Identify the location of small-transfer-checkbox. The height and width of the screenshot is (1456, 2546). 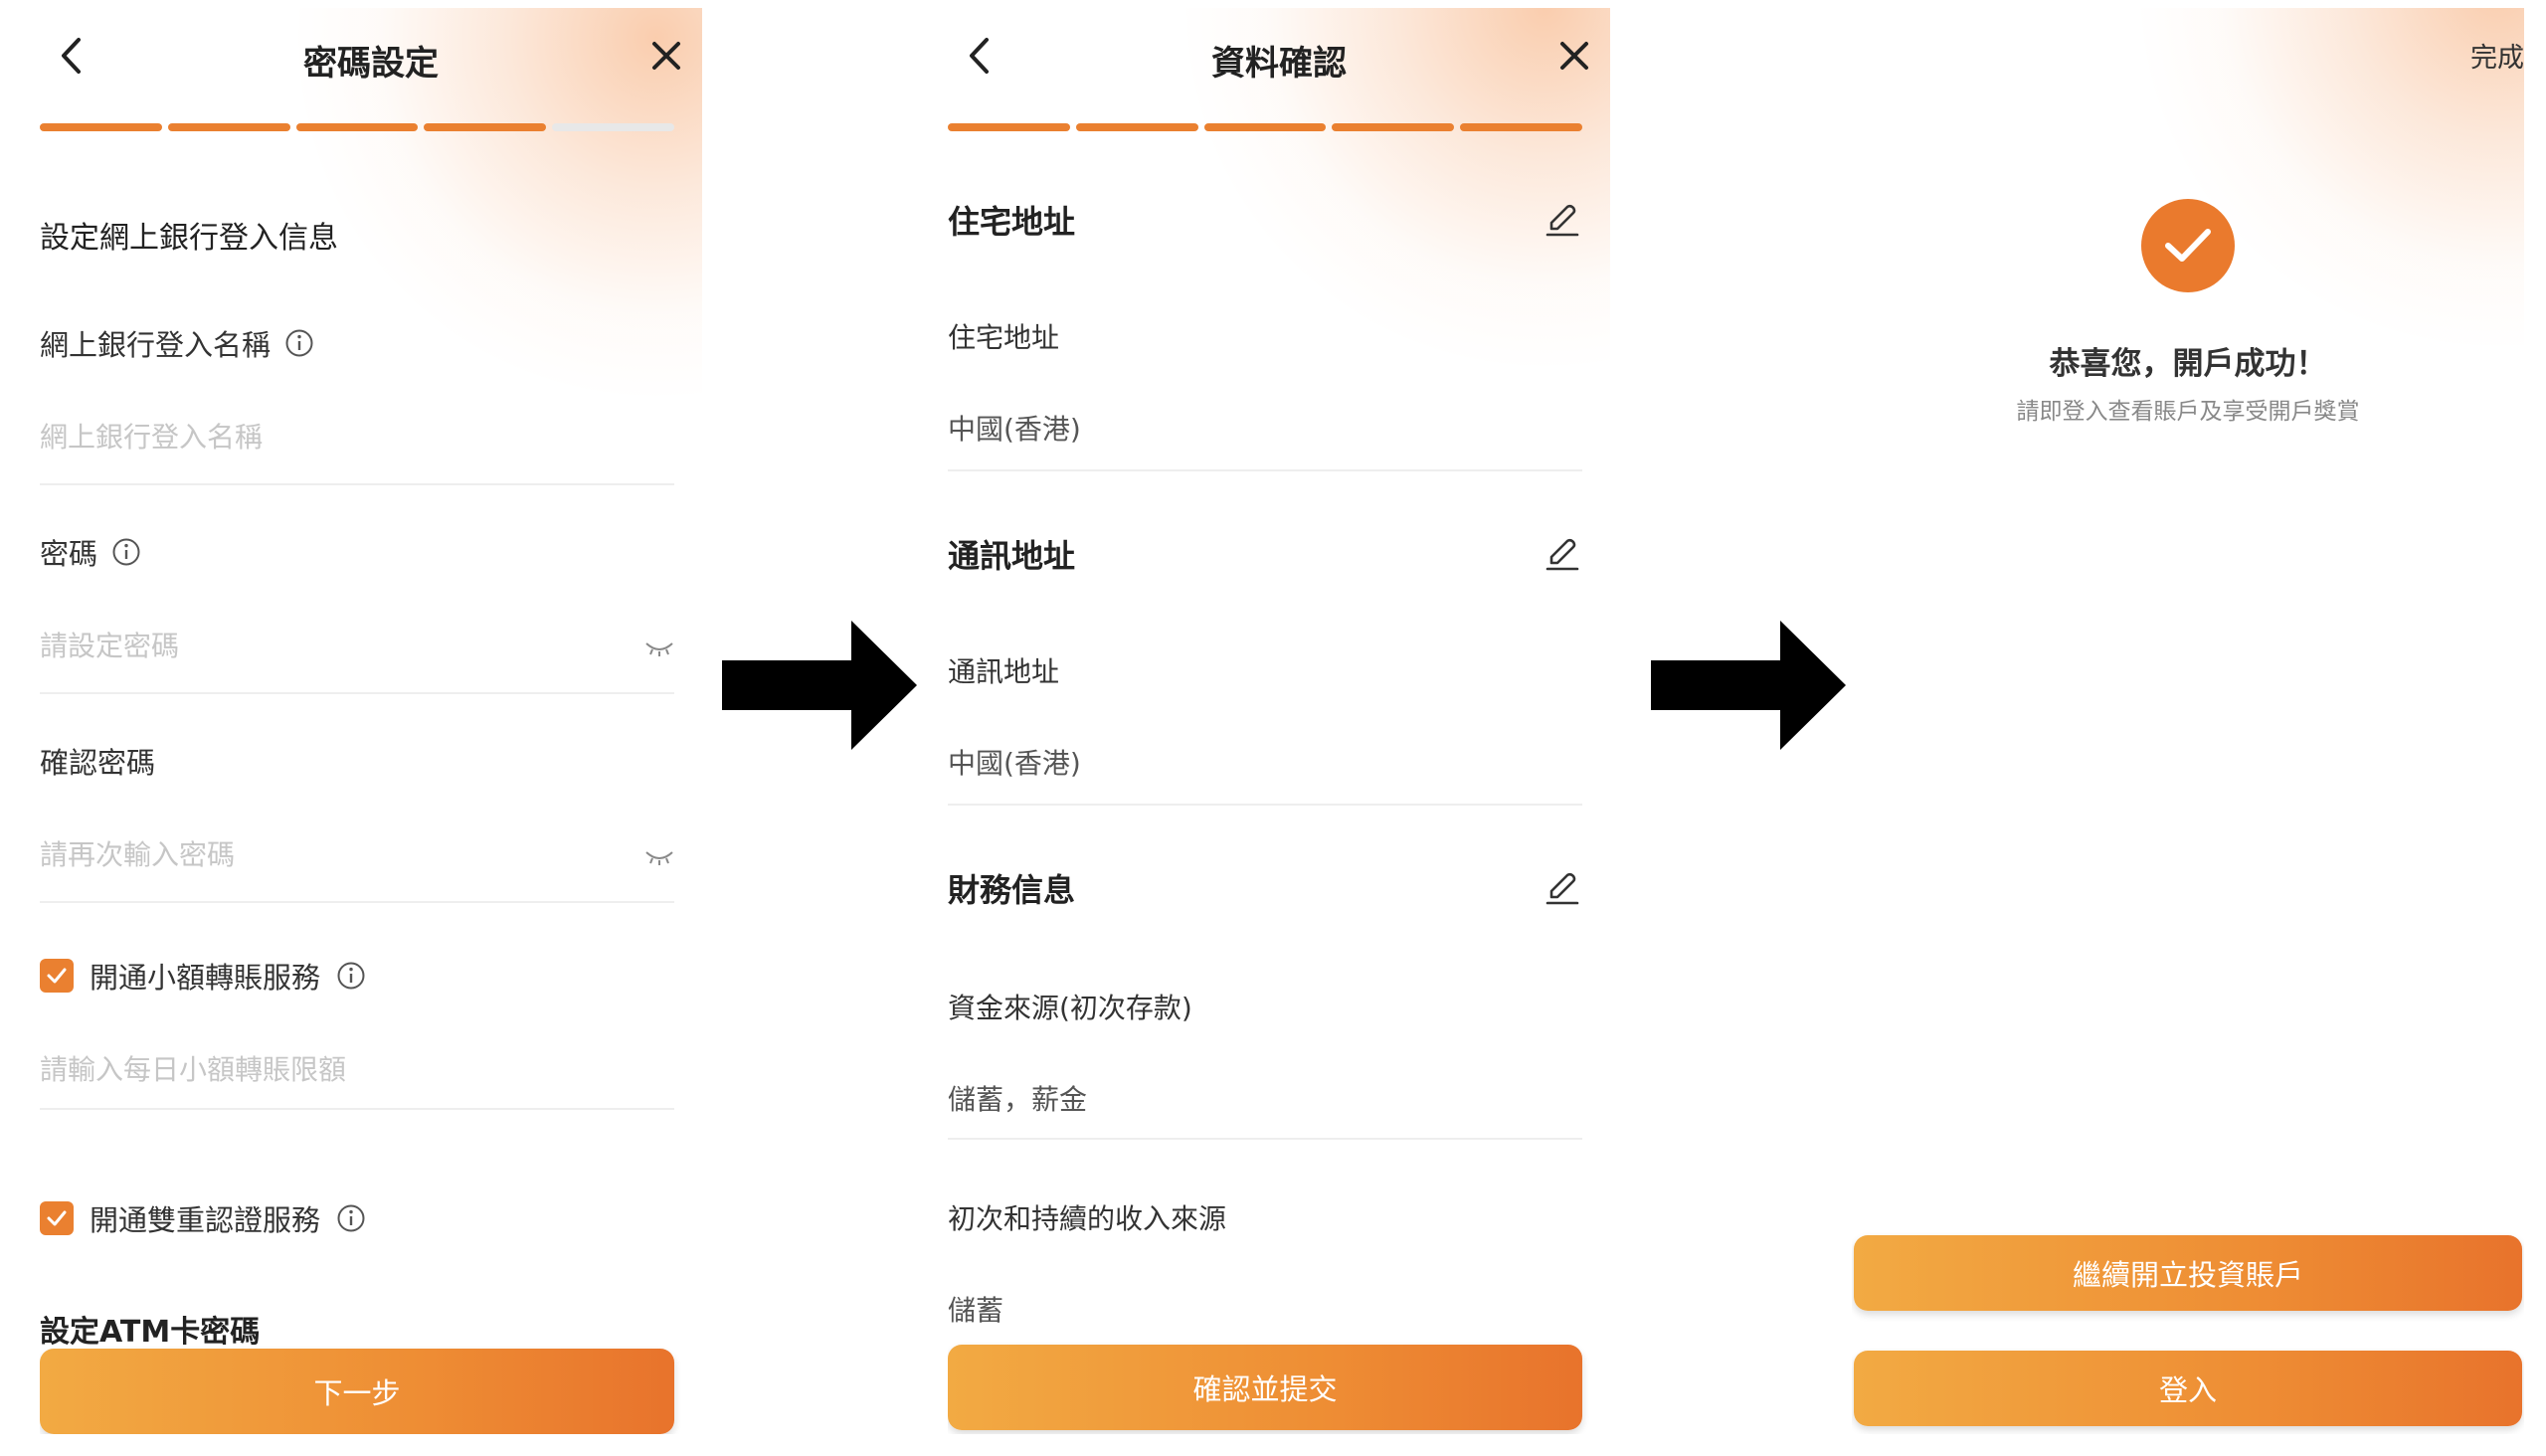
(57, 976).